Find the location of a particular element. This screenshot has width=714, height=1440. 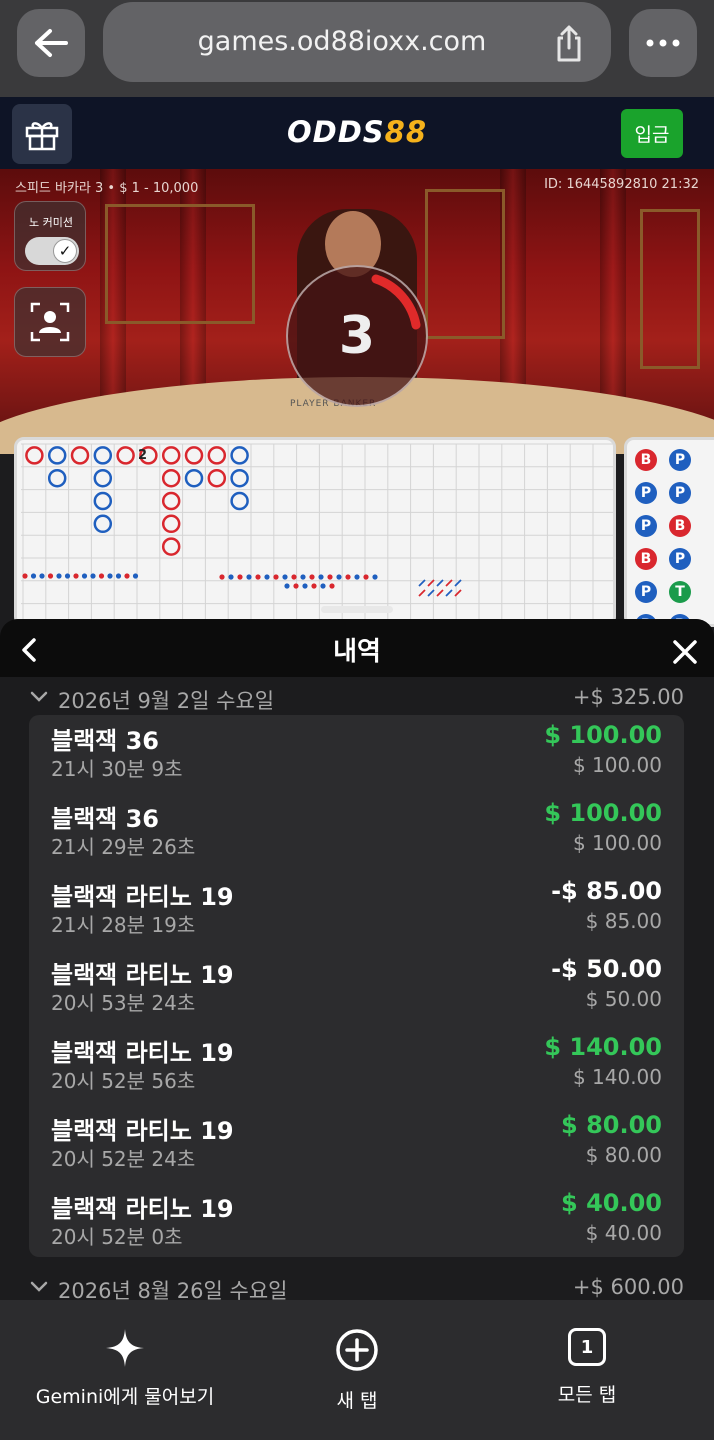

sheet-drag-handle is located at coordinates (357, 609).